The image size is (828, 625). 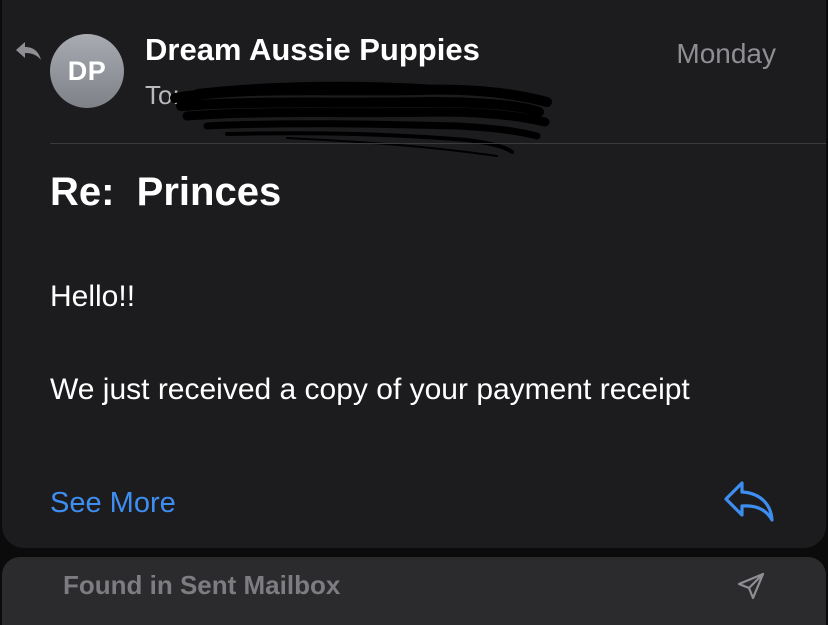 What do you see at coordinates (166, 192) in the screenshot?
I see `message-subject: Re: Princes` at bounding box center [166, 192].